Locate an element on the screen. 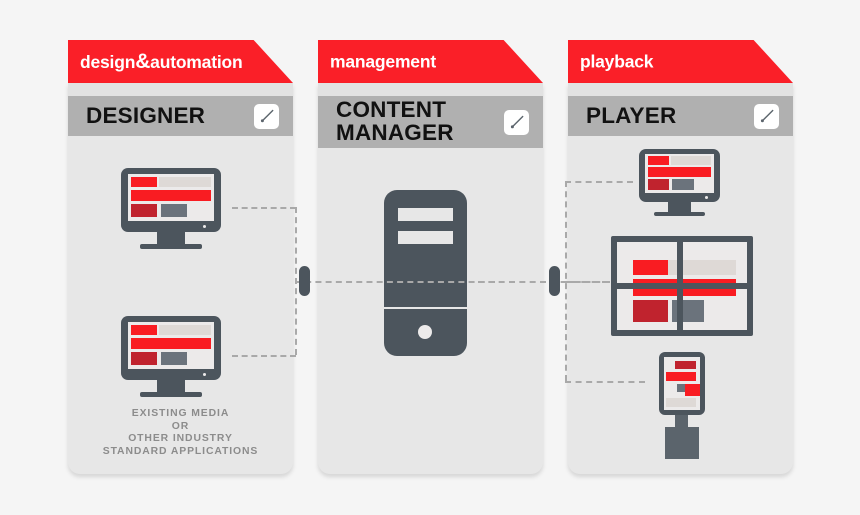  designer-monitor-bottom is located at coordinates (171, 357).